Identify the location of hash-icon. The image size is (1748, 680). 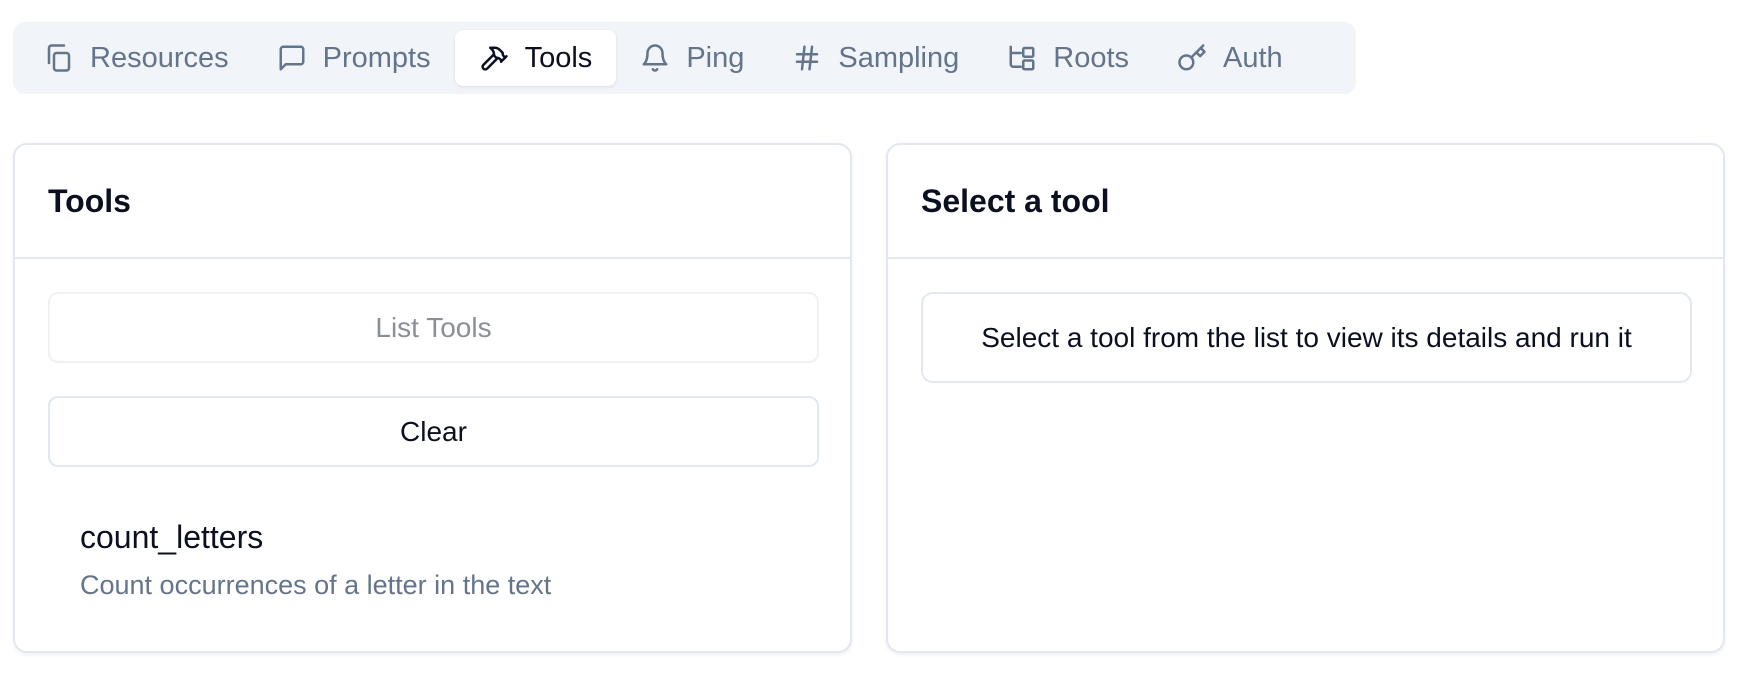
(807, 58).